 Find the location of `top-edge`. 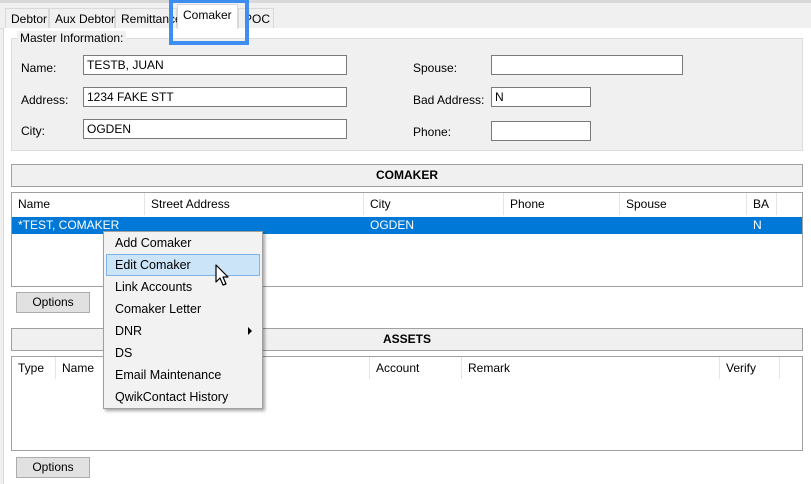

top-edge is located at coordinates (405, 1).